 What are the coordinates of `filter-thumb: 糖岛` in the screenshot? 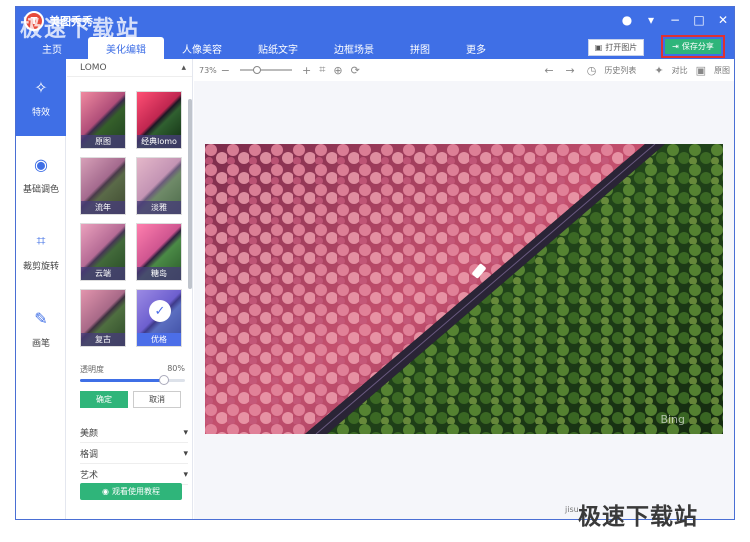 It's located at (159, 252).